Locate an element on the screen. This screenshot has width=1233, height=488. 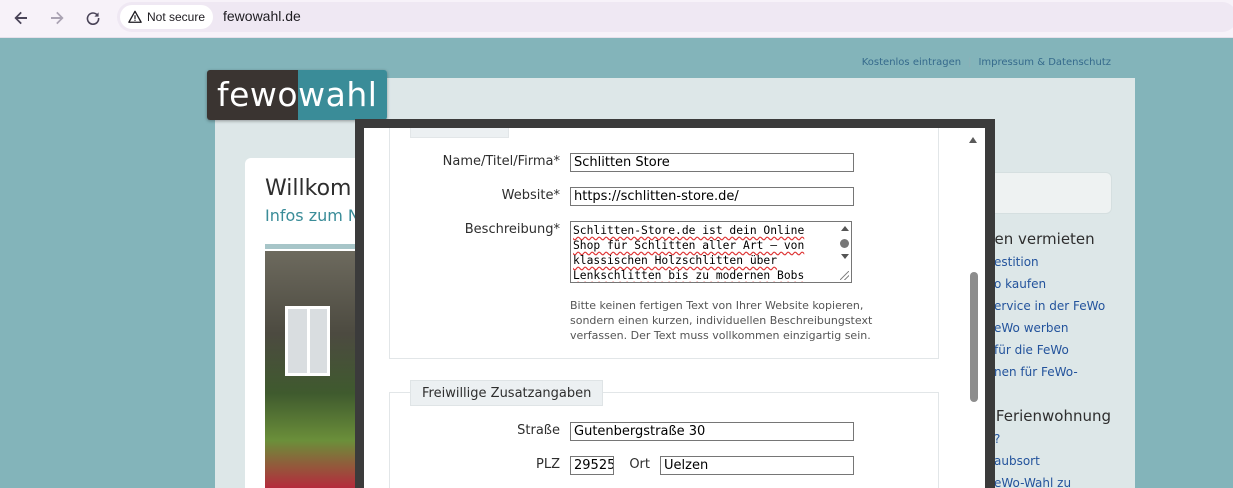
security-label: Not secure is located at coordinates (176, 17).